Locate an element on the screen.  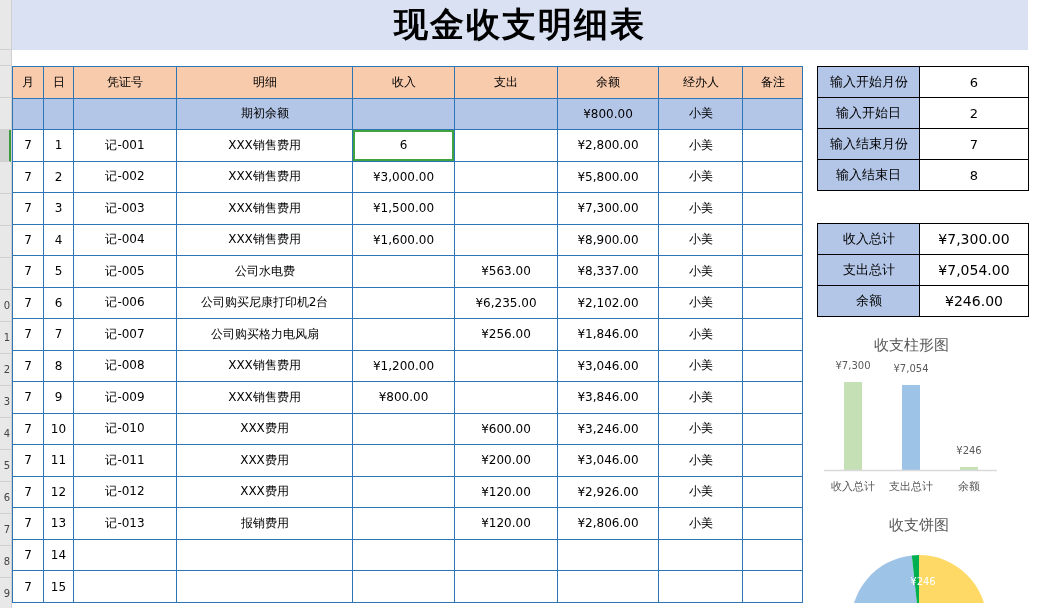
total-label: 收入总计 is located at coordinates (868, 239).